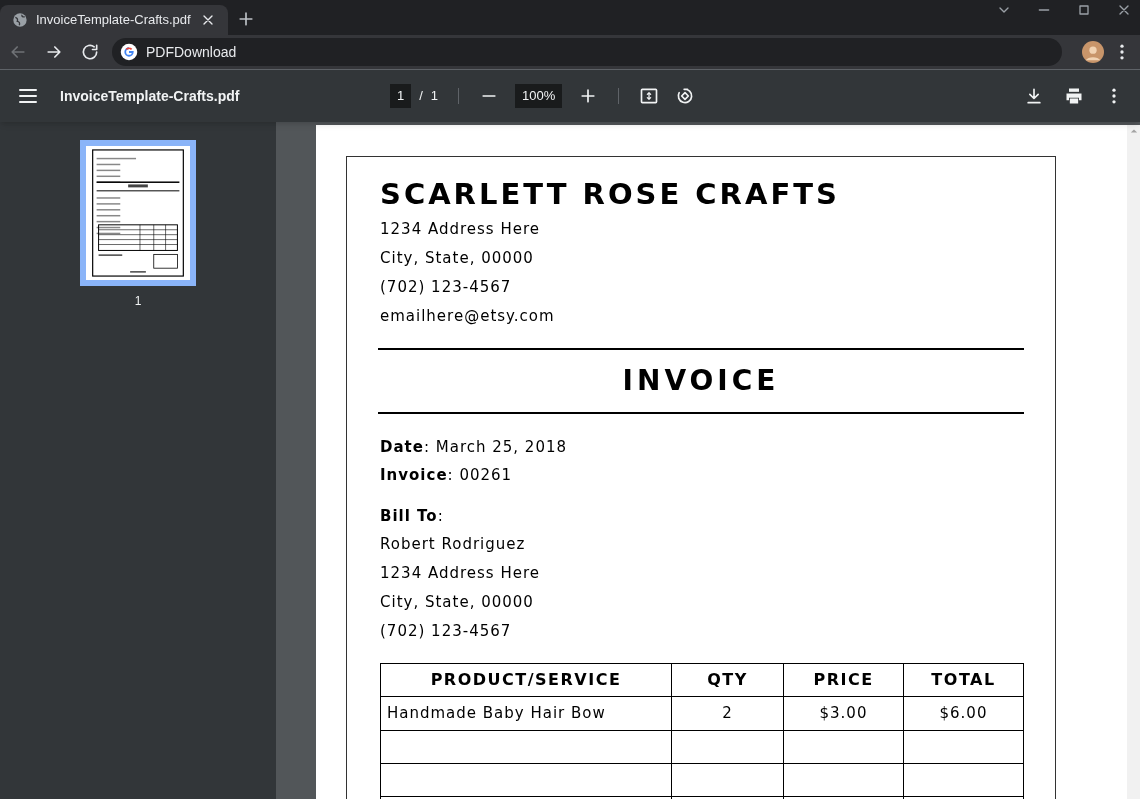  I want to click on page-number-field: 1, so click(401, 96).